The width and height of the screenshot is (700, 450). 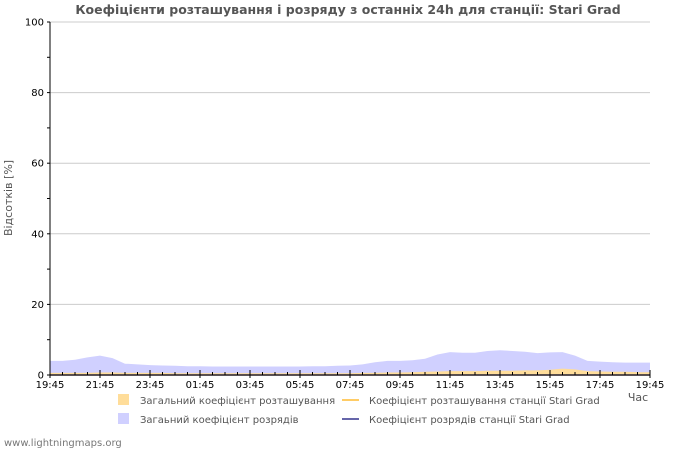 I want to click on y-tick-labels: 020406080100, so click(x=37, y=200).